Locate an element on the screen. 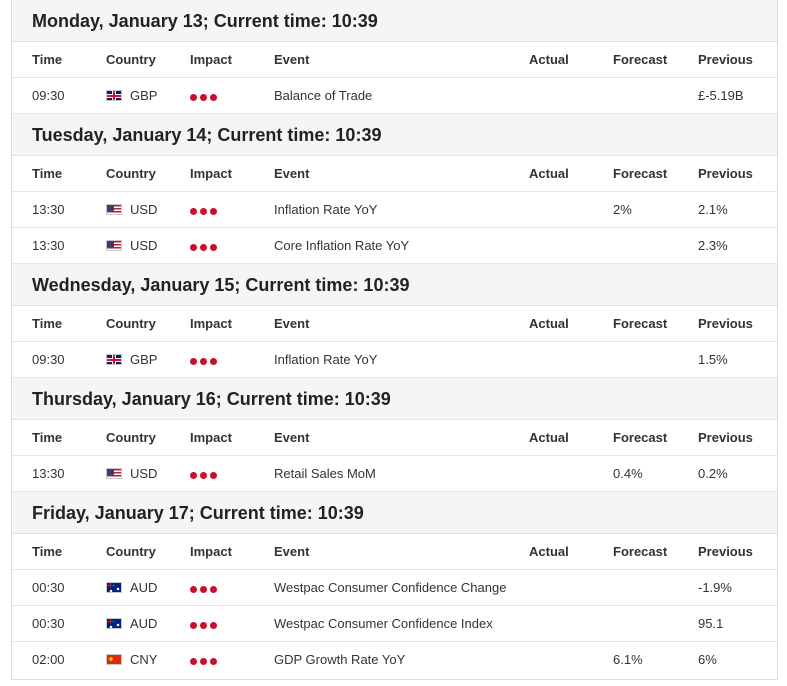 The image size is (787, 686). event-row: 13:30 USD Inflation Rate YoY 2% 2.1% is located at coordinates (394, 210).